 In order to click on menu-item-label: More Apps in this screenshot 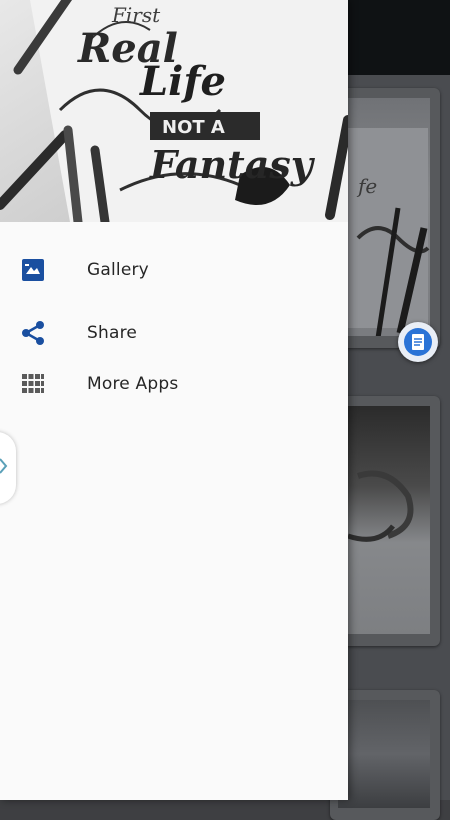, I will do `click(133, 384)`.